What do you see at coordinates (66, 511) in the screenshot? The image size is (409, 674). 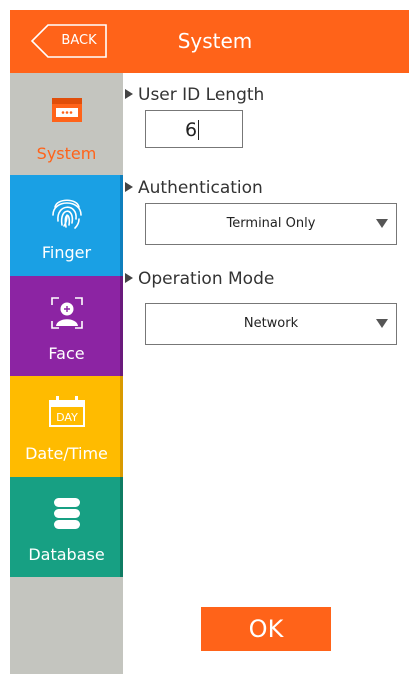 I see `database-icon` at bounding box center [66, 511].